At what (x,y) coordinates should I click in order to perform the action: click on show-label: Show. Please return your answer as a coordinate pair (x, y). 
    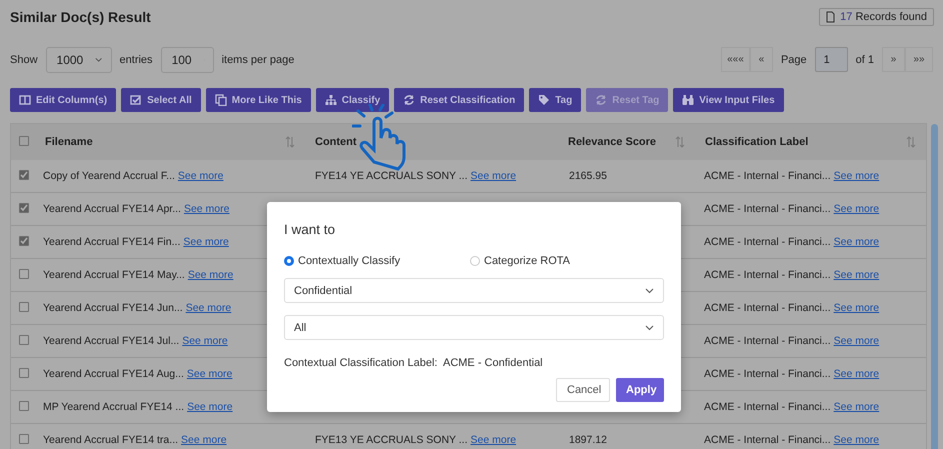
    Looking at the image, I should click on (24, 60).